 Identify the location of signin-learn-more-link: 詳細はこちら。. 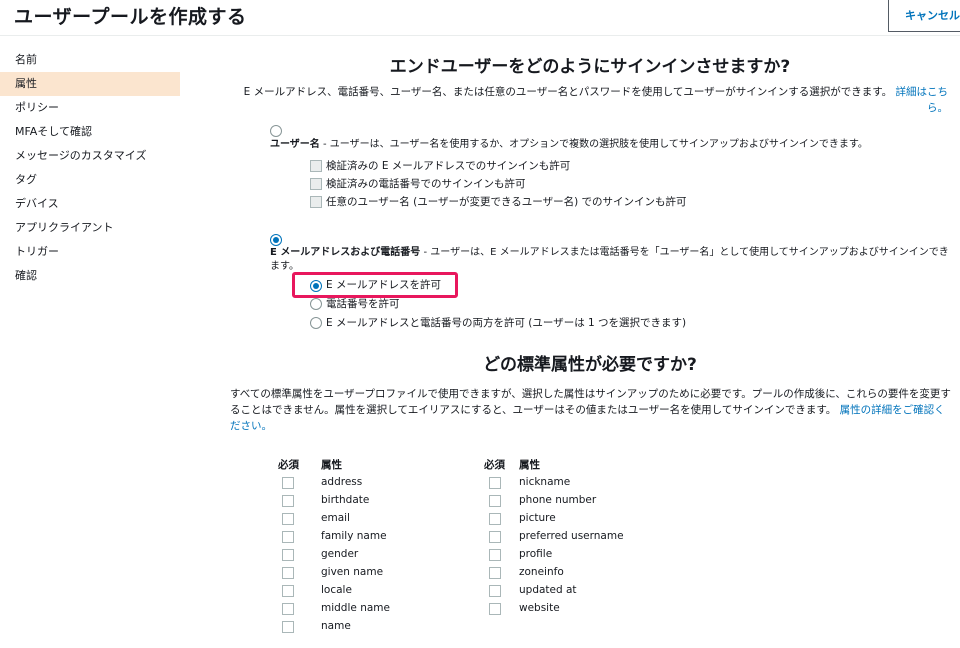
(922, 100).